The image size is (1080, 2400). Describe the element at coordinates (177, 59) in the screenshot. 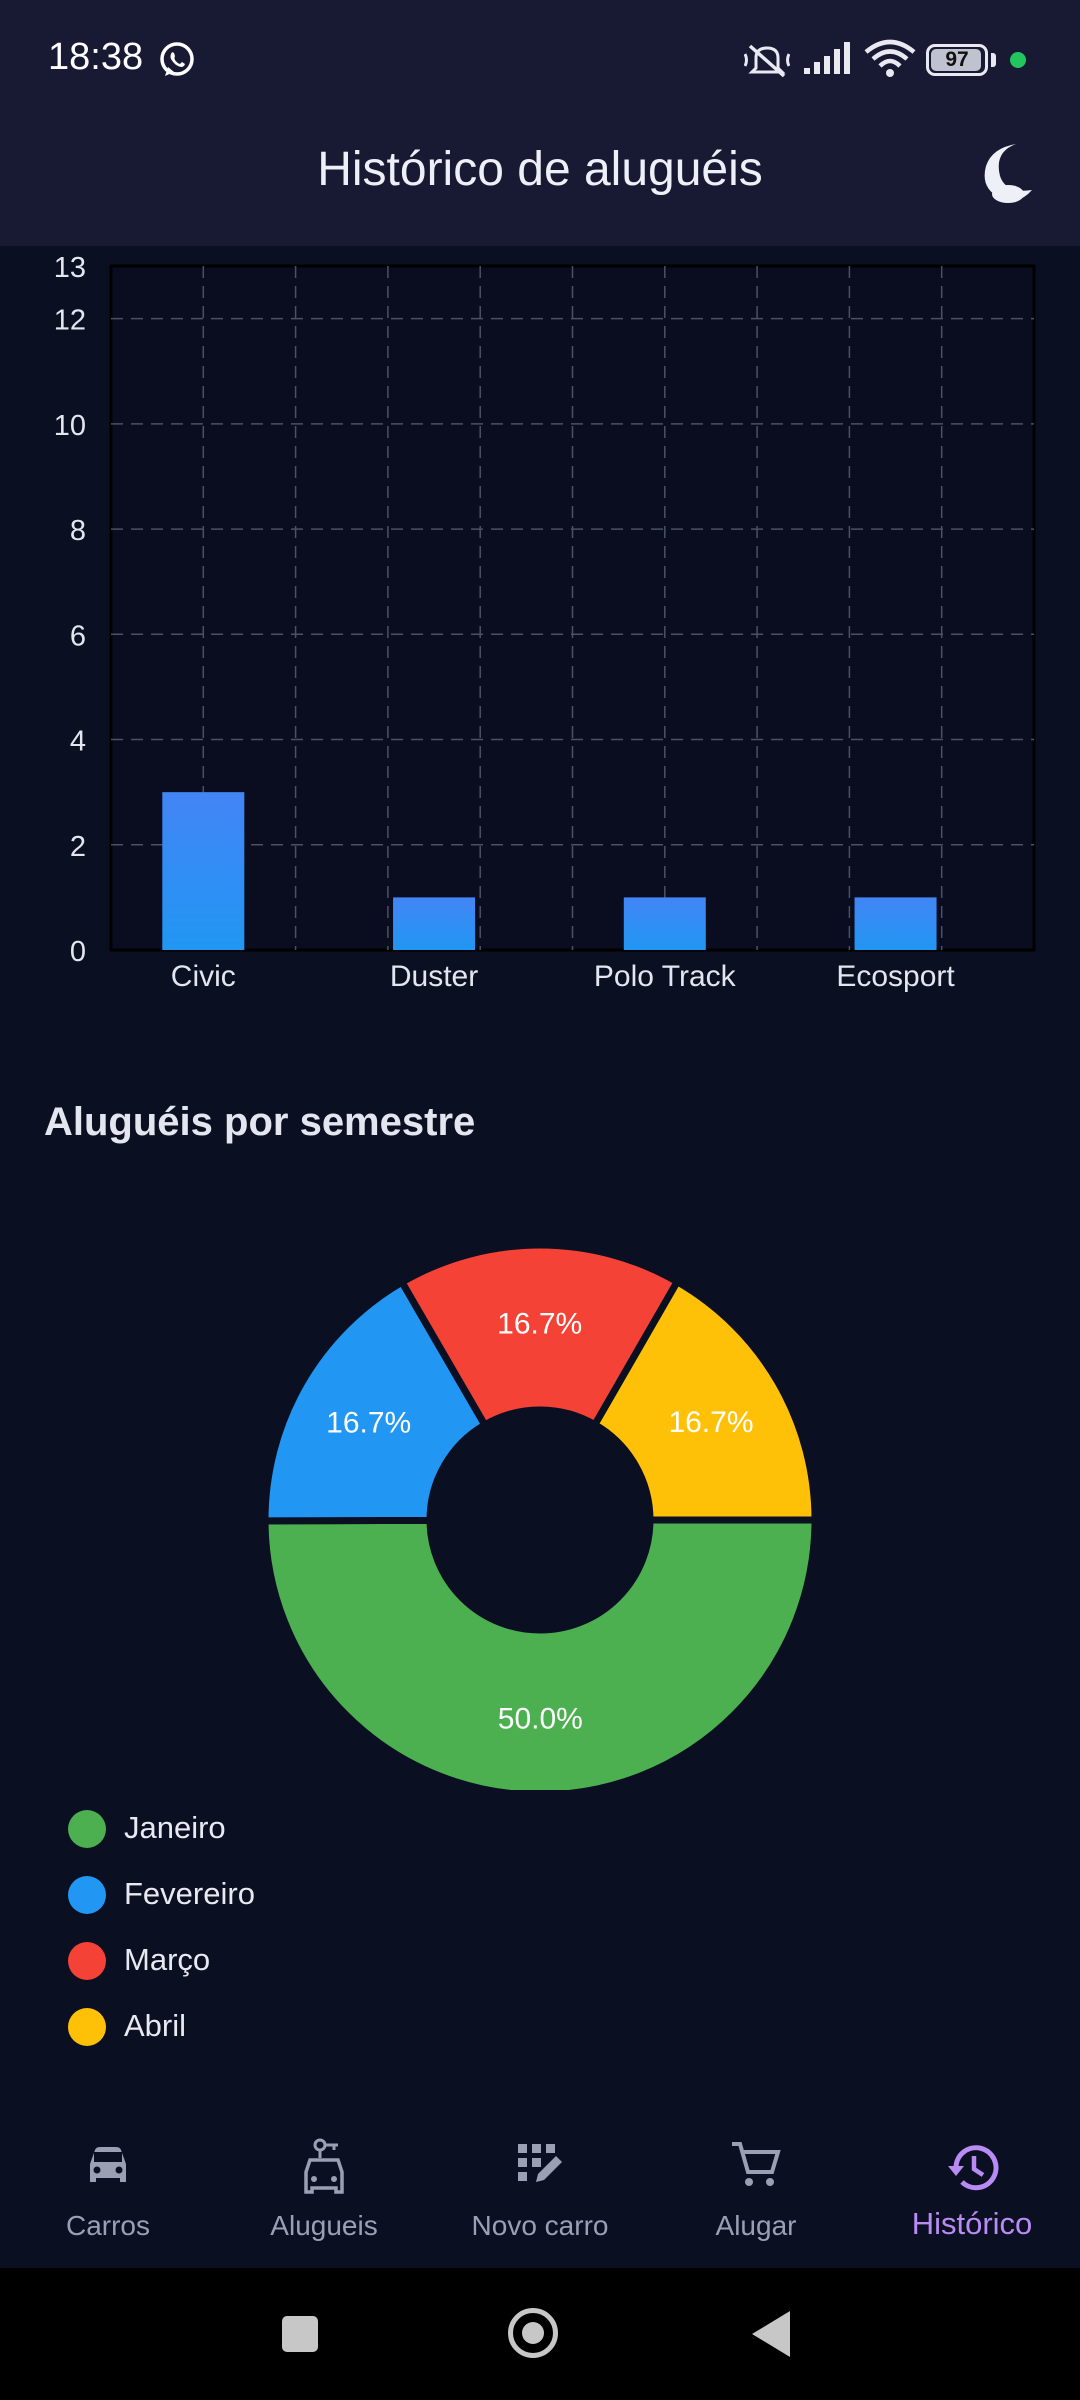

I see `whatsapp-icon` at that location.